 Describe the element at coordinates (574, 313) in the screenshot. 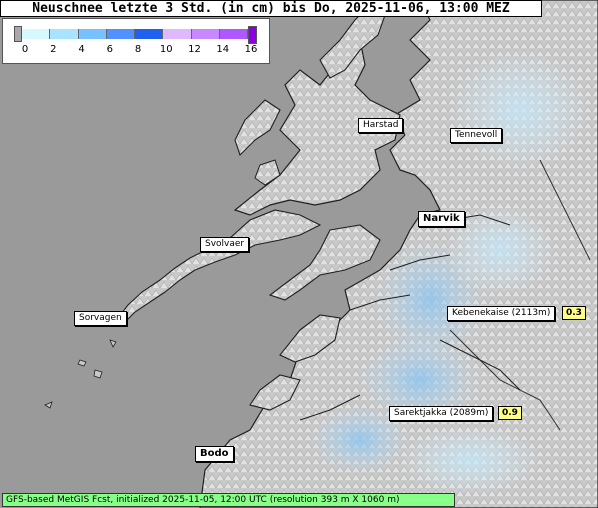

I see `value-kebnekaise: 0.3` at that location.